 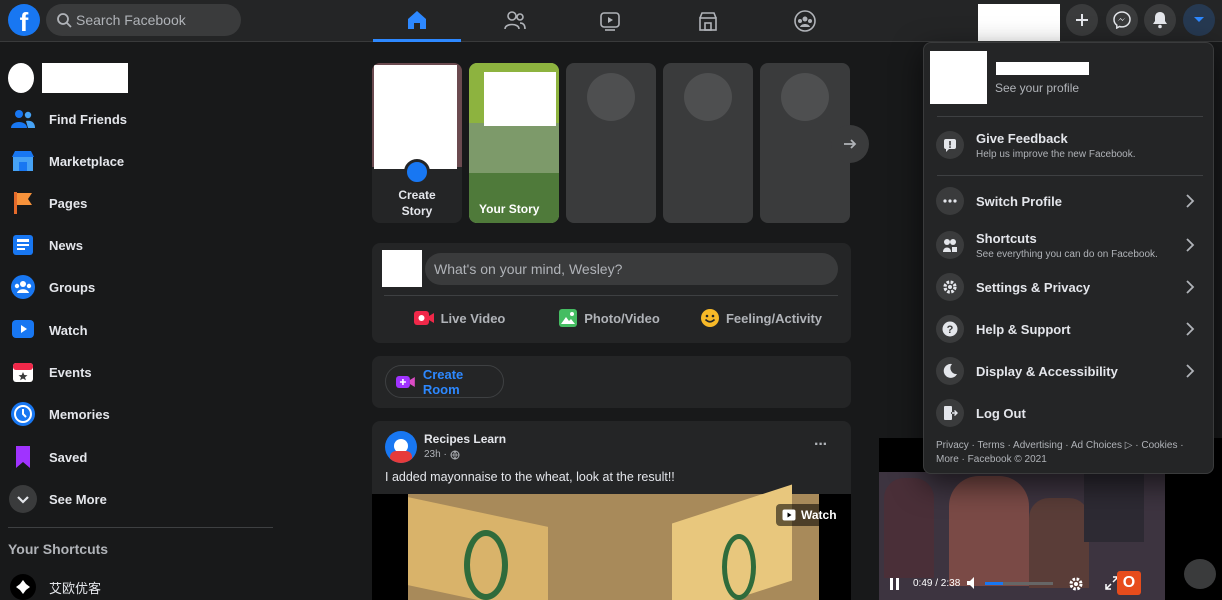 I want to click on add-story-icon, so click(x=417, y=172).